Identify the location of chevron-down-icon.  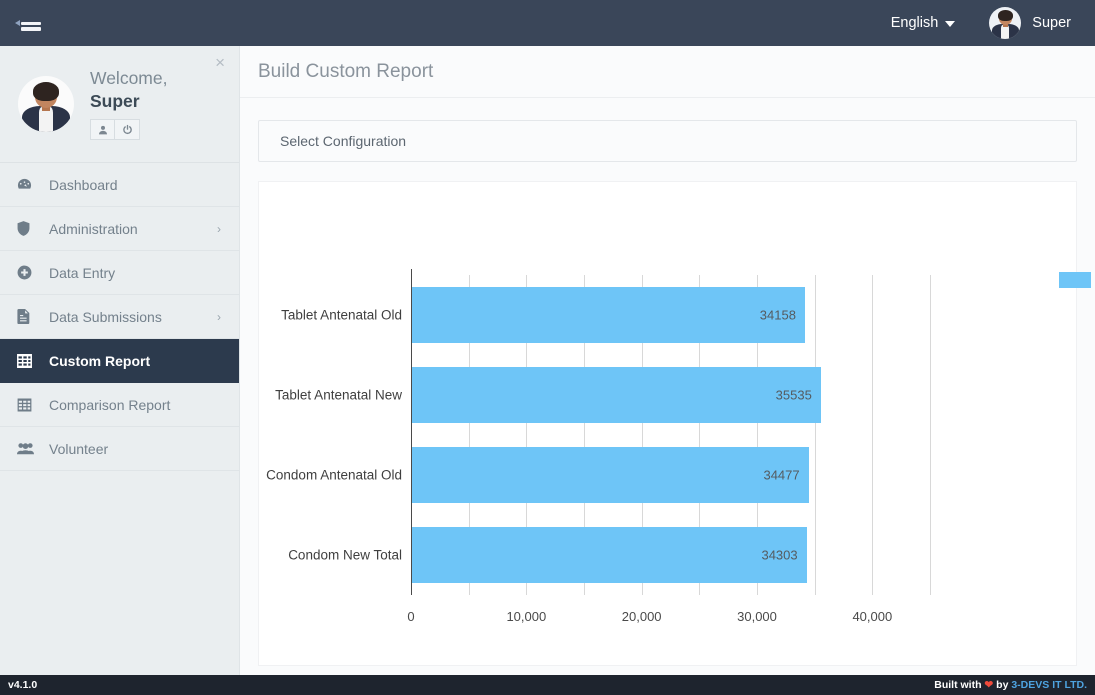
(950, 24).